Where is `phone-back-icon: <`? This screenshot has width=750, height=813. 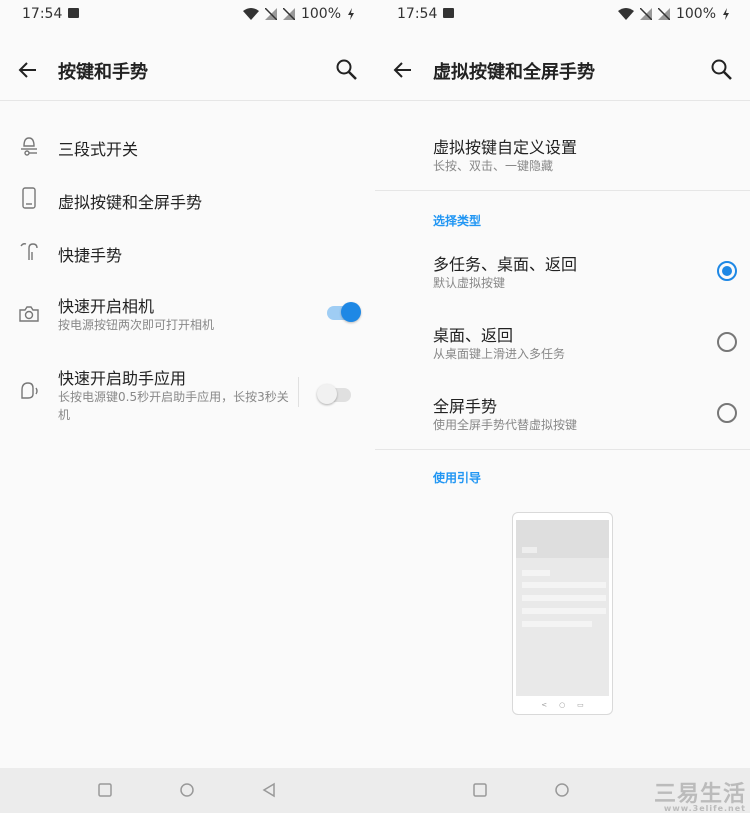
phone-back-icon: < is located at coordinates (544, 705).